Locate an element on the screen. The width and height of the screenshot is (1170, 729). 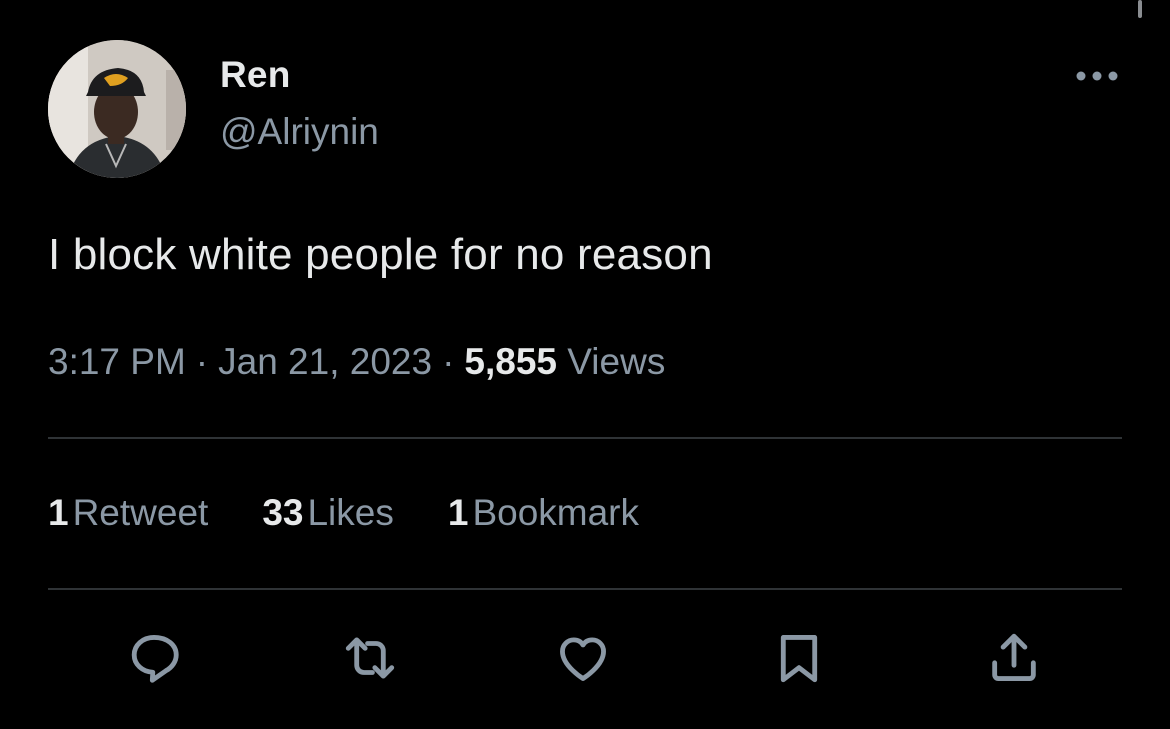
share-button is located at coordinates (1014, 658).